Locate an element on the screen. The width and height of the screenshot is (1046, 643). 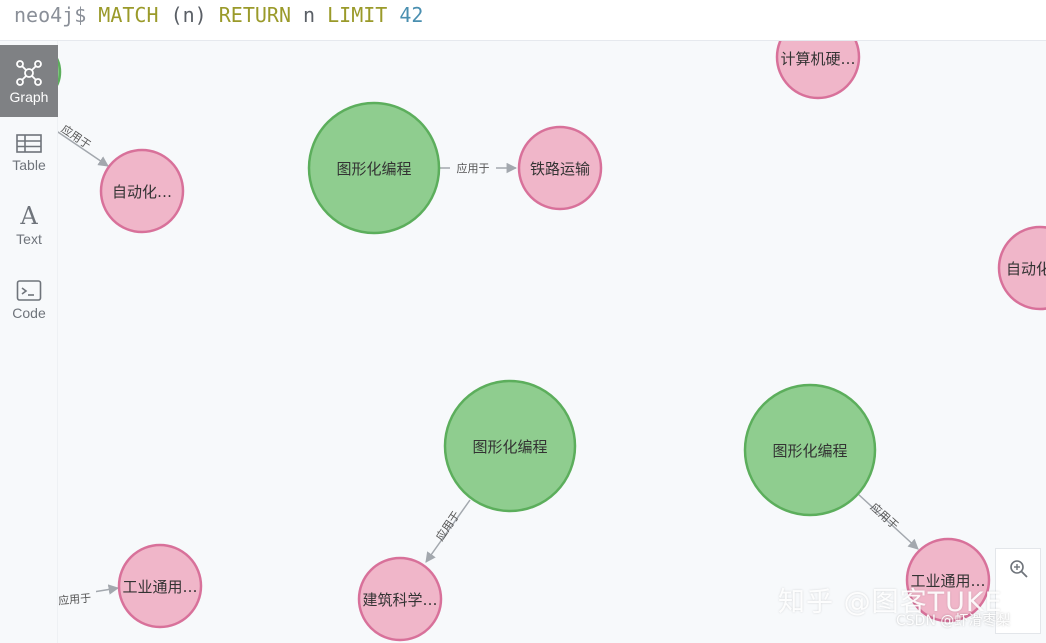
tab-graph-label: Graph is located at coordinates (29, 97).